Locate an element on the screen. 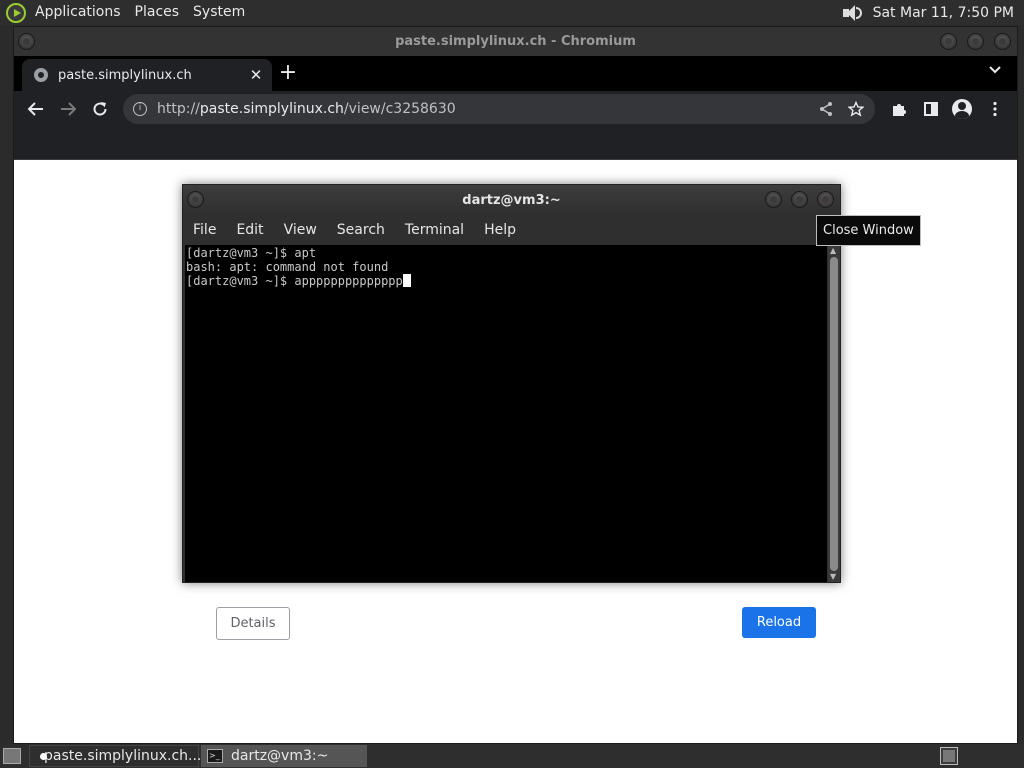  scroll-down-arrow-icon: ▼ is located at coordinates (833, 576).